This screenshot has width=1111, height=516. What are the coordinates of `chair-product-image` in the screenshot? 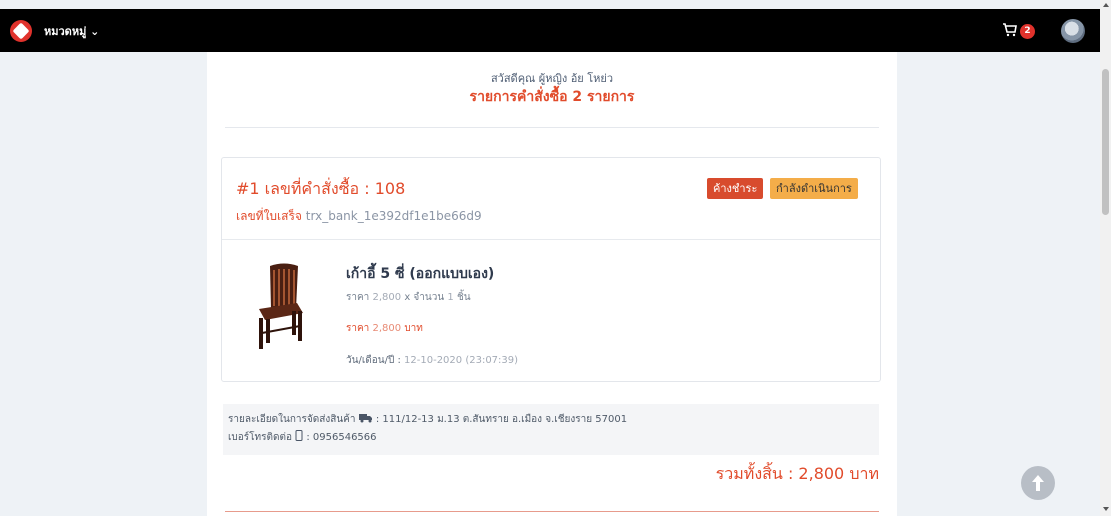 It's located at (281, 306).